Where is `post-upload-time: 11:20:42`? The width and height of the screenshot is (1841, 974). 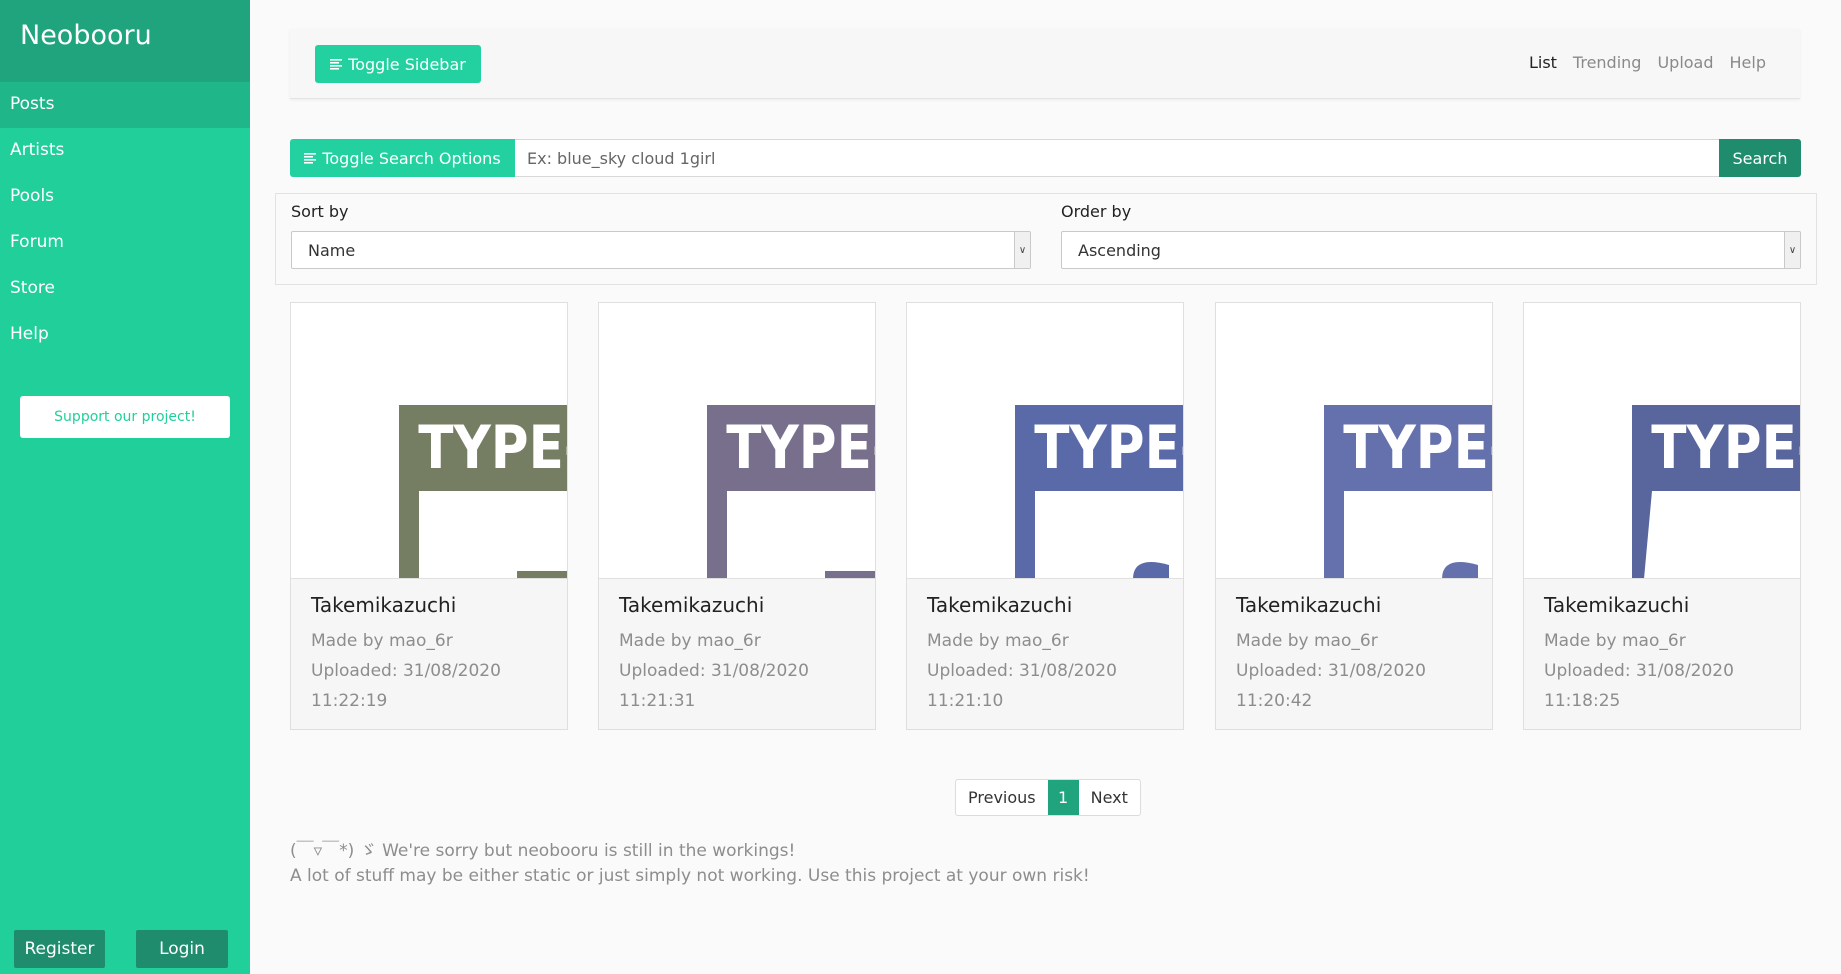 post-upload-time: 11:20:42 is located at coordinates (1274, 701).